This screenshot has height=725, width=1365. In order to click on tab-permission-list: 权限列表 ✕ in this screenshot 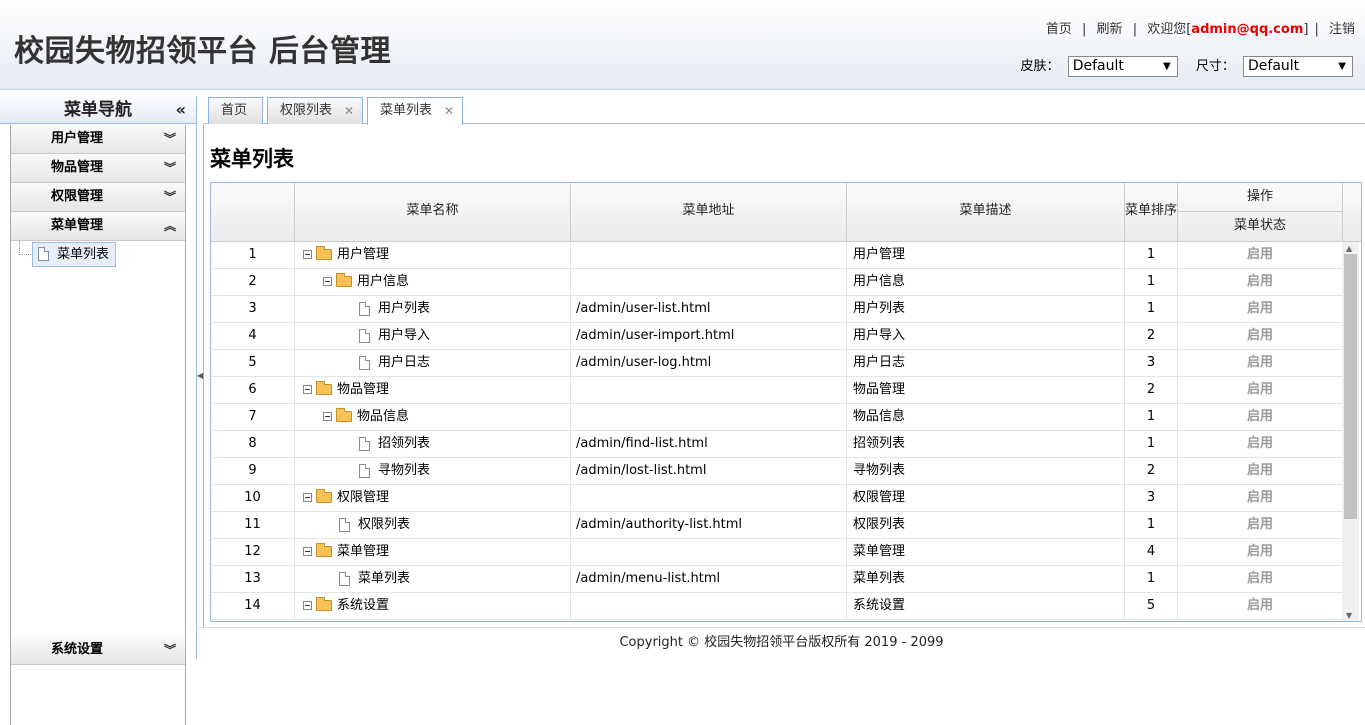, I will do `click(315, 110)`.